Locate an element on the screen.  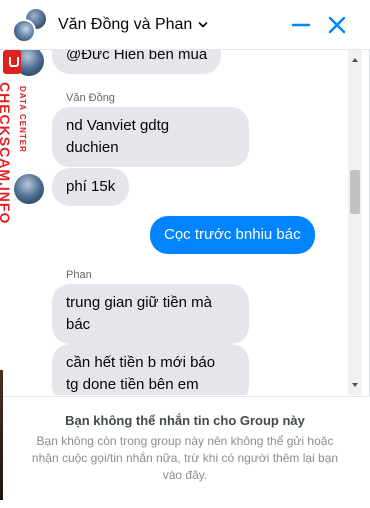
scroll-down-icon is located at coordinates (355, 385).